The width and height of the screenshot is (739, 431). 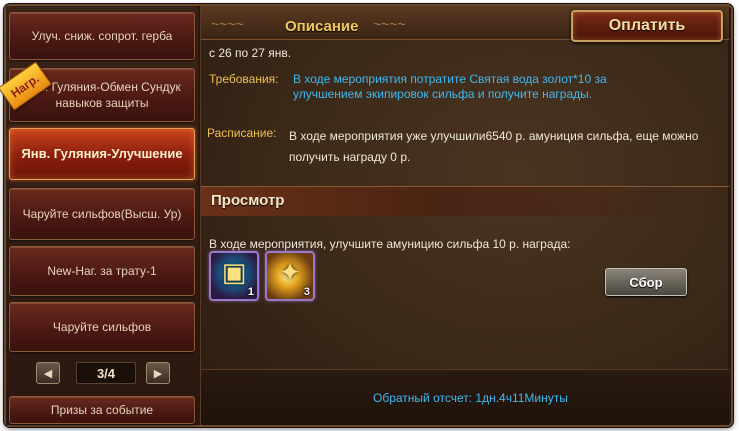 What do you see at coordinates (227, 24) in the screenshot?
I see `flourish-left-icon: ~~~~` at bounding box center [227, 24].